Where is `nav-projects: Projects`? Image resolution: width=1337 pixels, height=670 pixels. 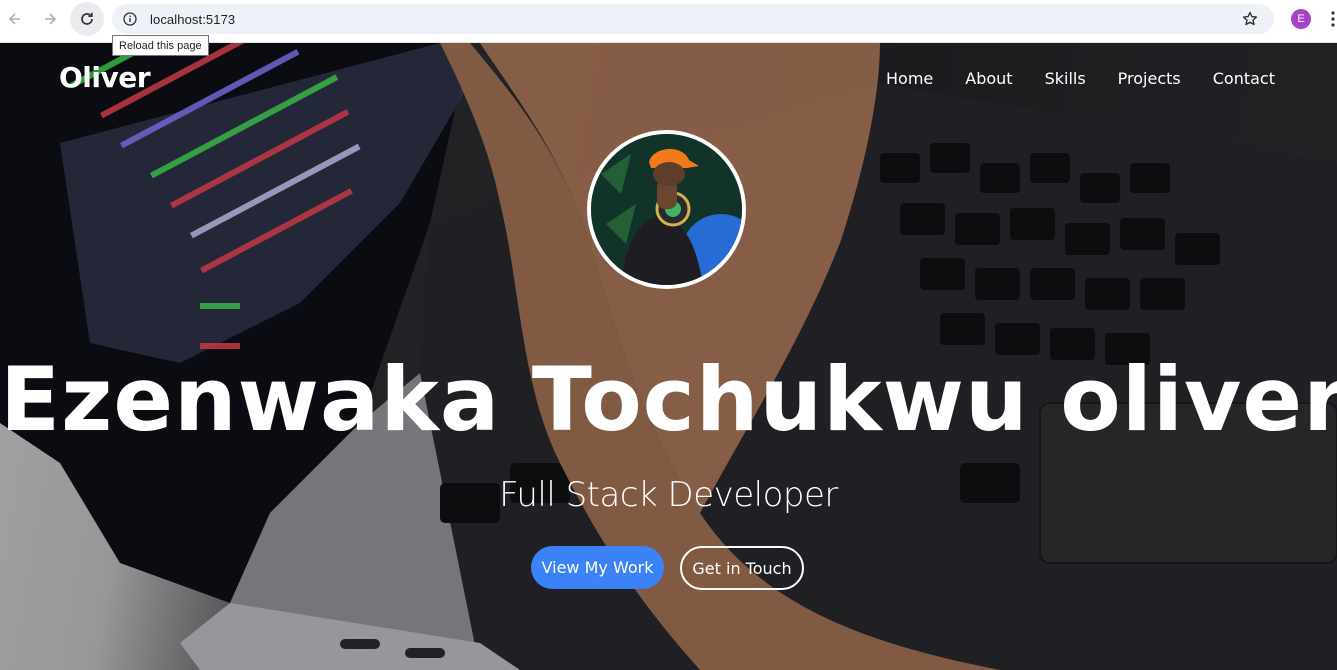 nav-projects: Projects is located at coordinates (1149, 78).